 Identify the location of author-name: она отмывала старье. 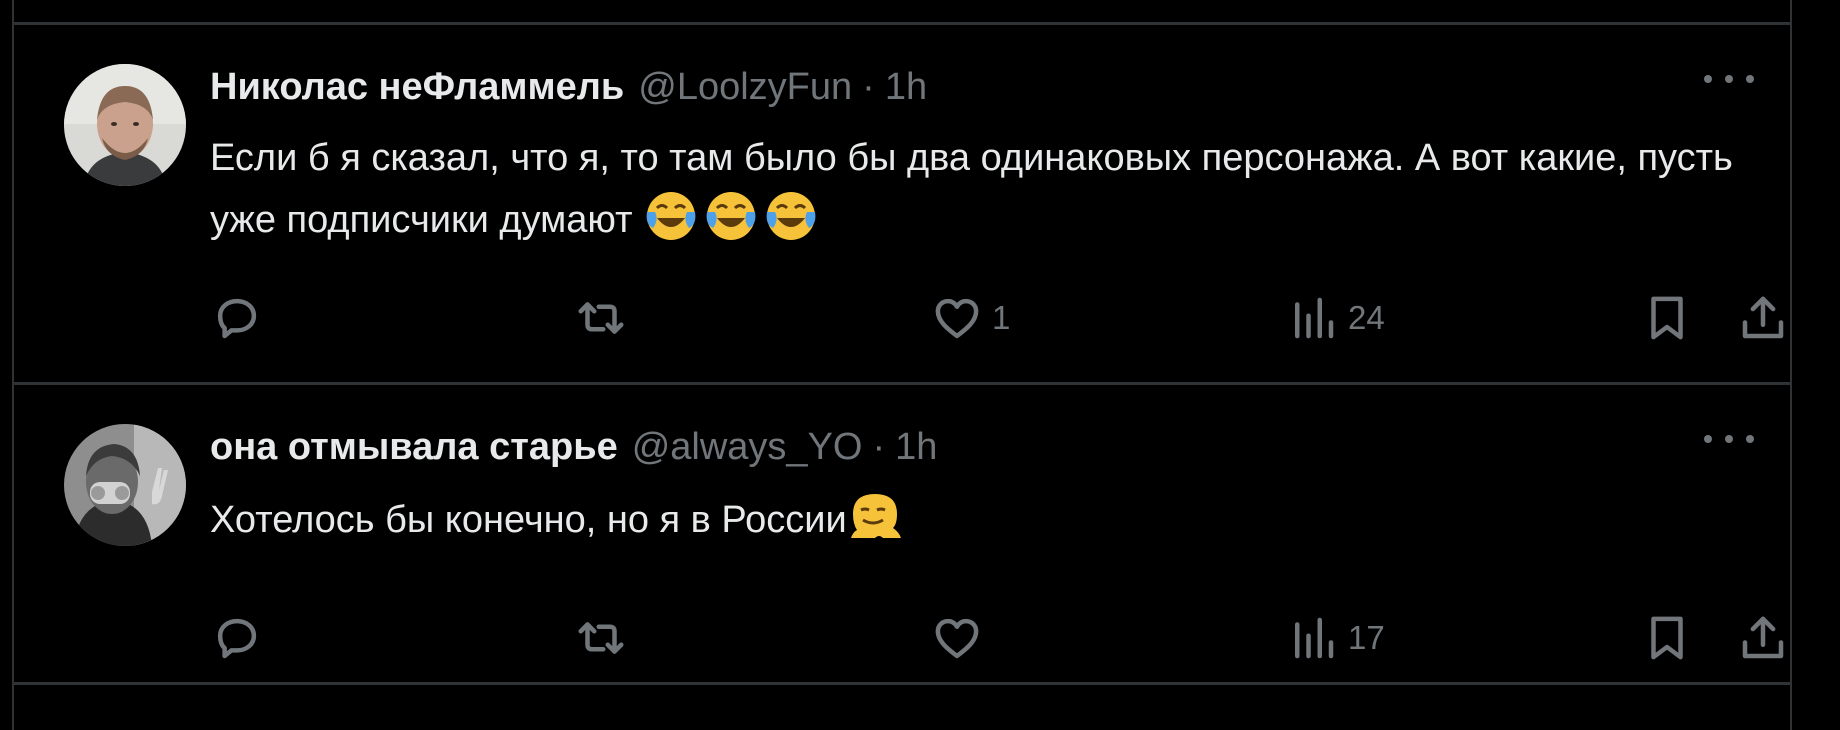
(414, 447).